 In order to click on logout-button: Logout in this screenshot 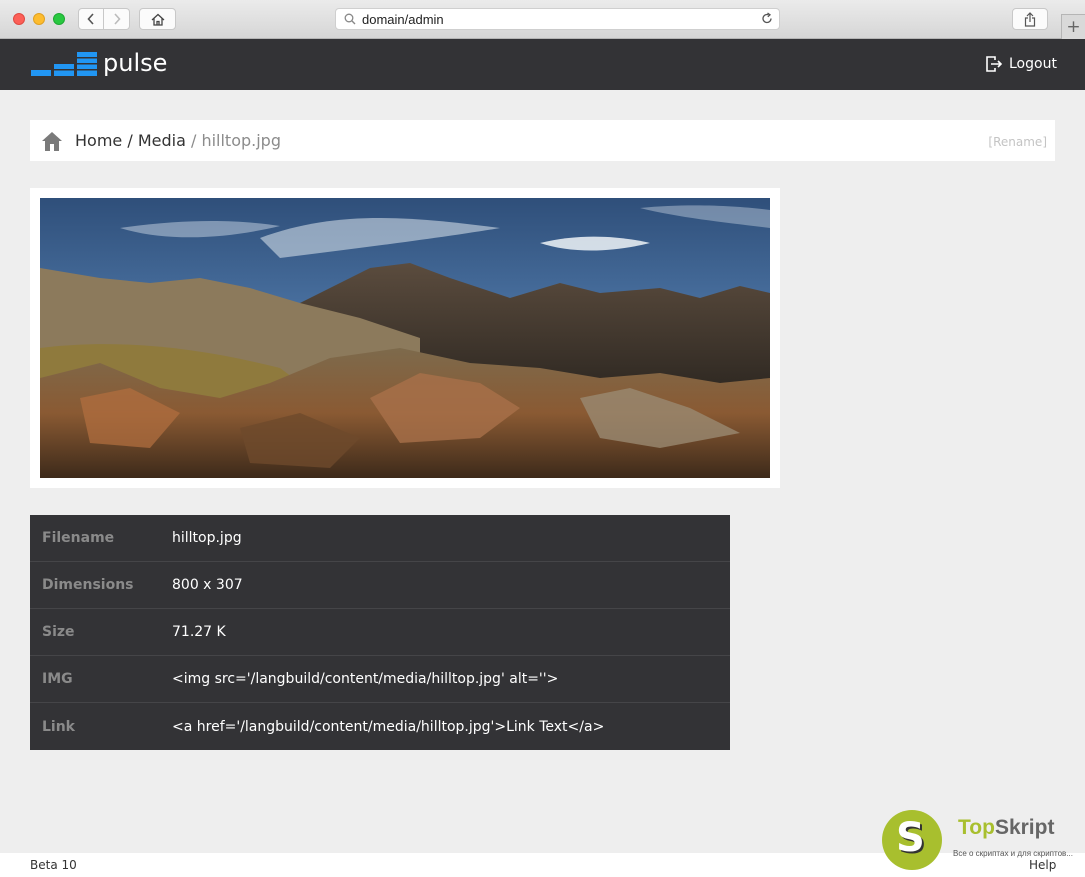, I will do `click(1021, 64)`.